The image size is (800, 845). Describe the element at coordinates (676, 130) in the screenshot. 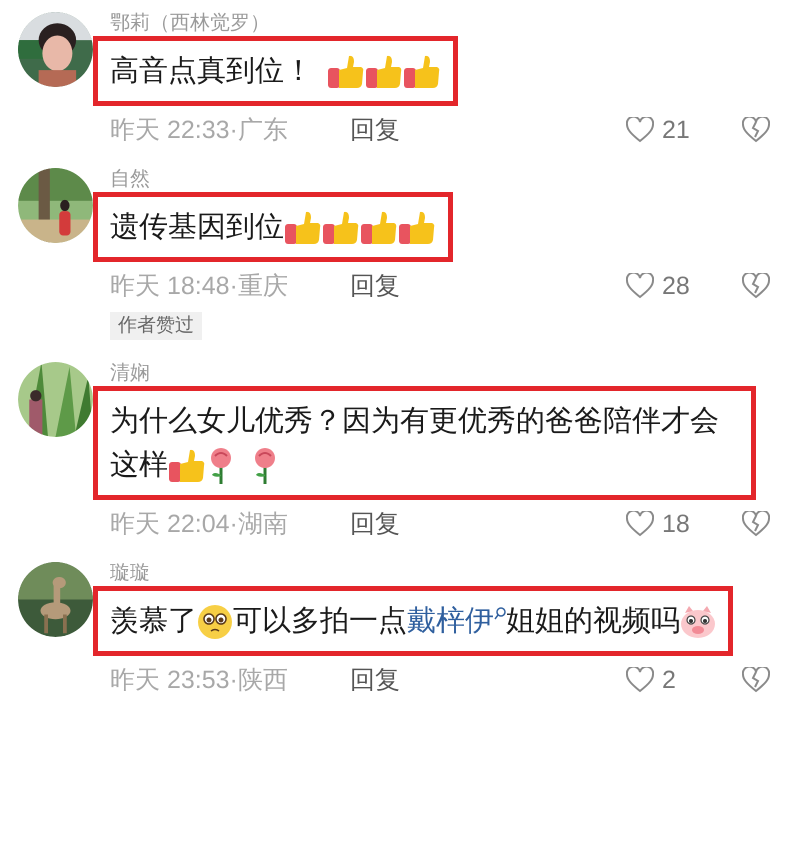

I see `like-count: 21` at that location.